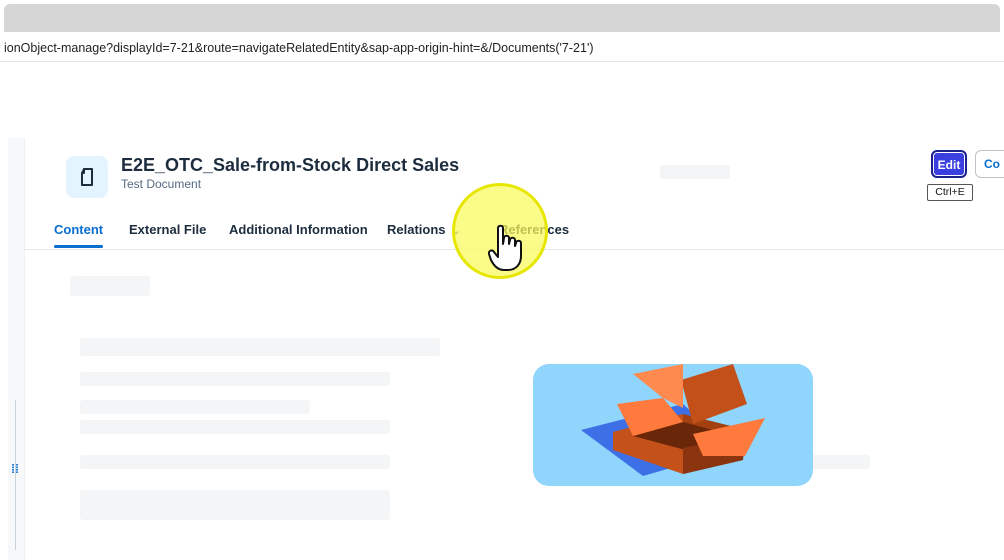 Image resolution: width=1004 pixels, height=560 pixels. What do you see at coordinates (78, 246) in the screenshot?
I see `active-tab-indicator` at bounding box center [78, 246].